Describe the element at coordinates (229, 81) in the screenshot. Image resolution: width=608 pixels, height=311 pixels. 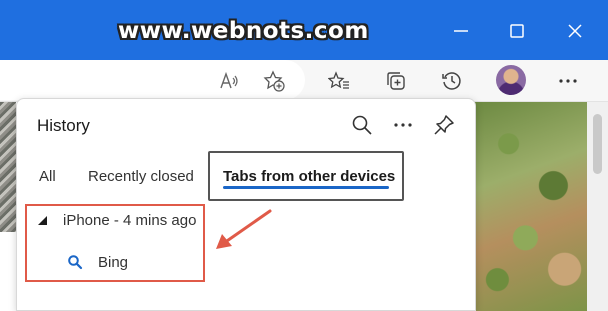
I see `read-aloud-icon` at that location.